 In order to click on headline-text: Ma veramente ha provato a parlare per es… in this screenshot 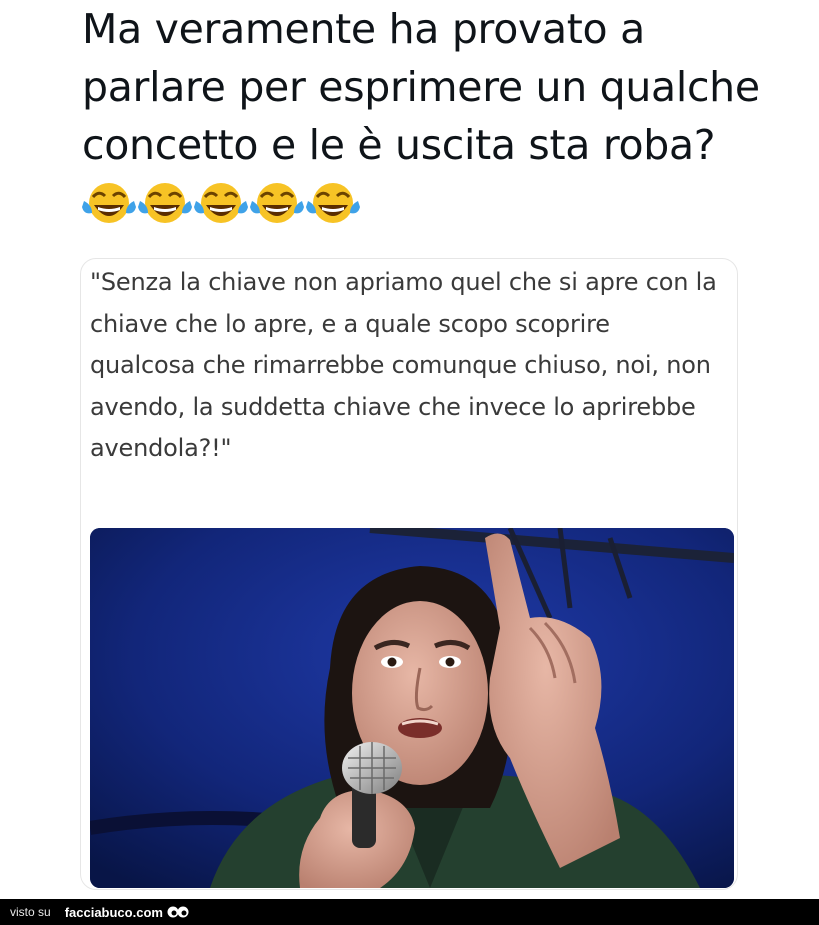, I will do `click(421, 87)`.